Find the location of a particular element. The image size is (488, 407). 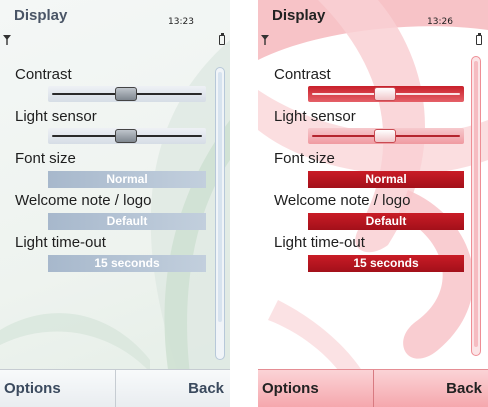

clock: 13:26 is located at coordinates (440, 22).